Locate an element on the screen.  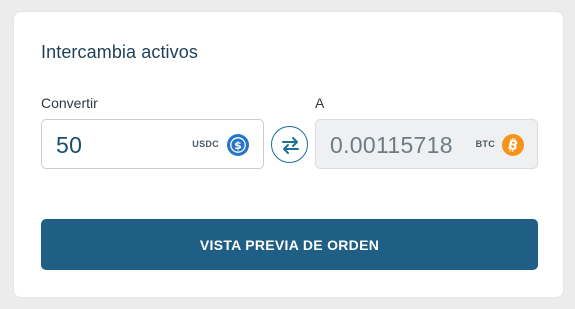
swap-arrows-icon is located at coordinates (290, 145).